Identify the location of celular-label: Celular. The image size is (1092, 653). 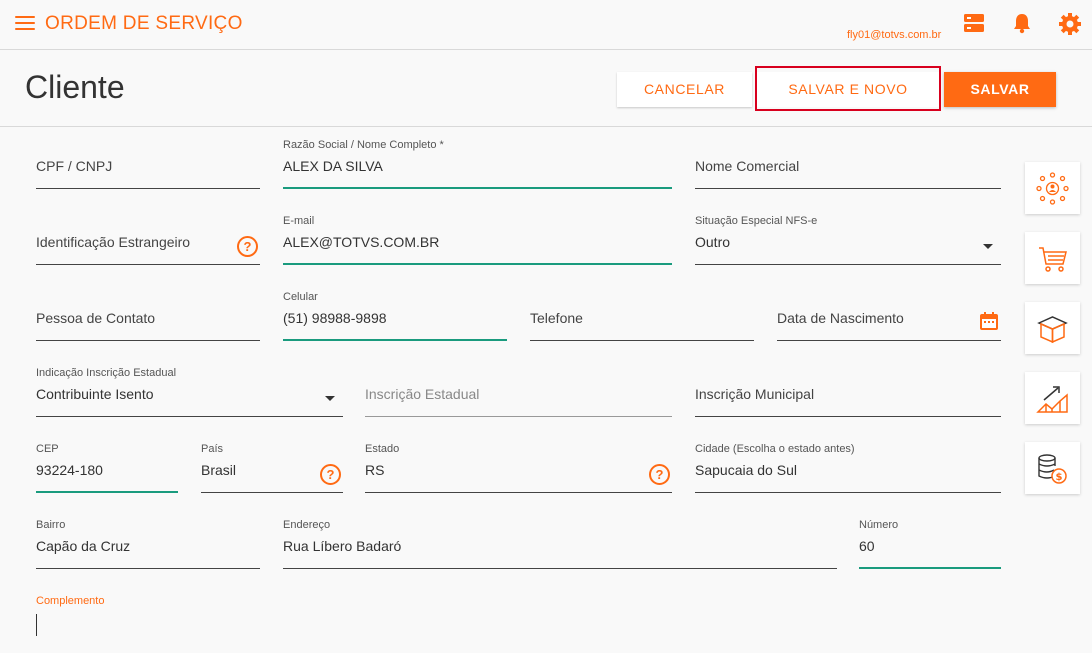
(300, 297).